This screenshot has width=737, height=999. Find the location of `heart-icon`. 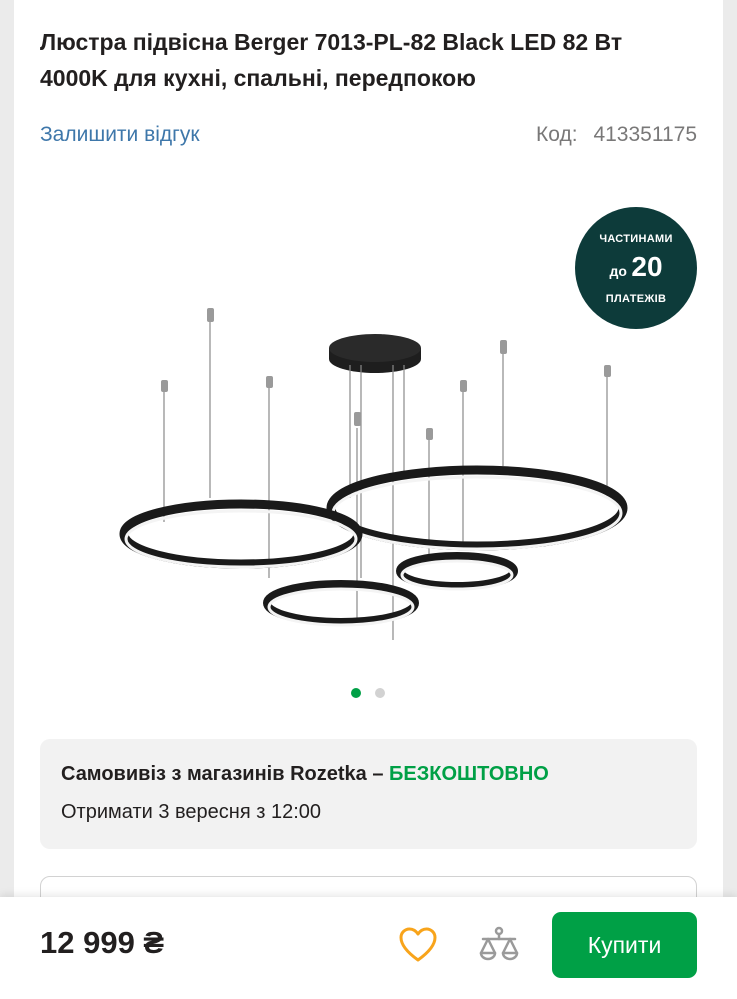

heart-icon is located at coordinates (418, 945).